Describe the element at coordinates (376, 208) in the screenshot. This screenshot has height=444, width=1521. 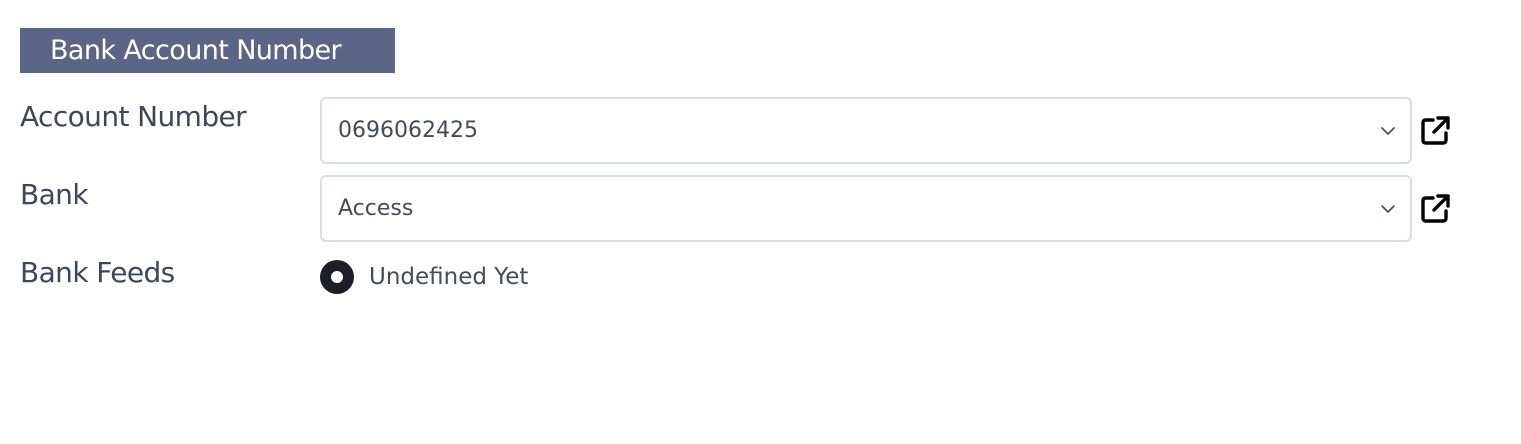
I see `bank-value: Access` at that location.